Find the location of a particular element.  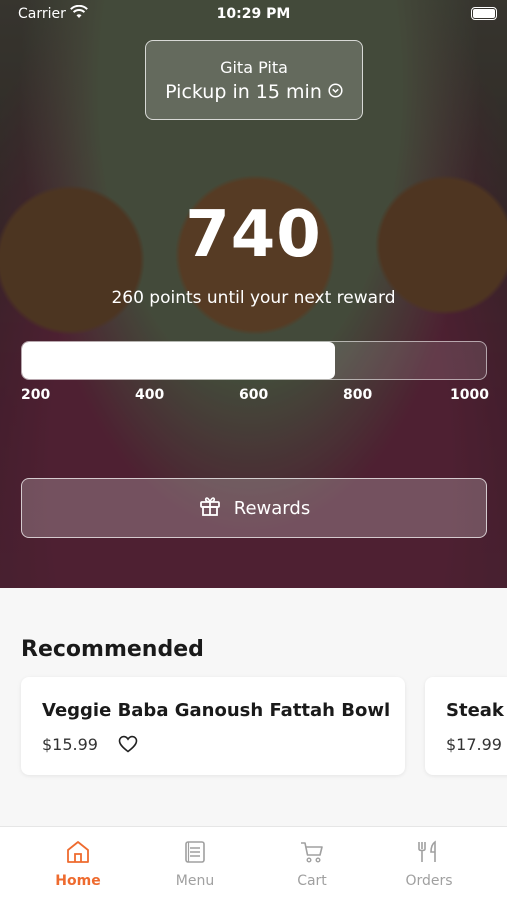

status-bar: Carrier 10:29 PM is located at coordinates (253, 14).